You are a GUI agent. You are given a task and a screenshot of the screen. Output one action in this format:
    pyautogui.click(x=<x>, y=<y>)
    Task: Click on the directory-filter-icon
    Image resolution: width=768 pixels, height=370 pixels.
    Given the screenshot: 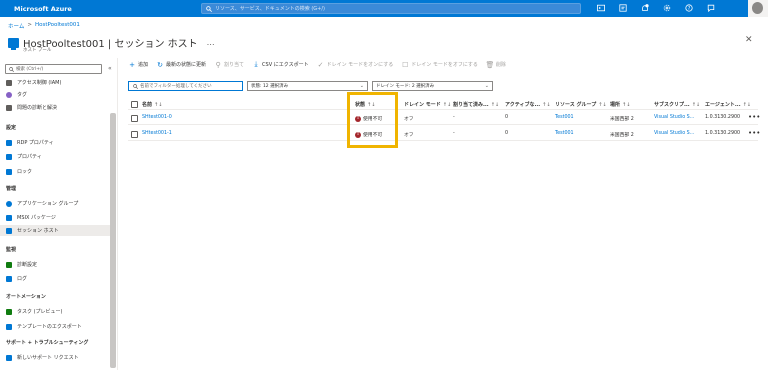 What is the action you would take?
    pyautogui.click(x=622, y=8)
    